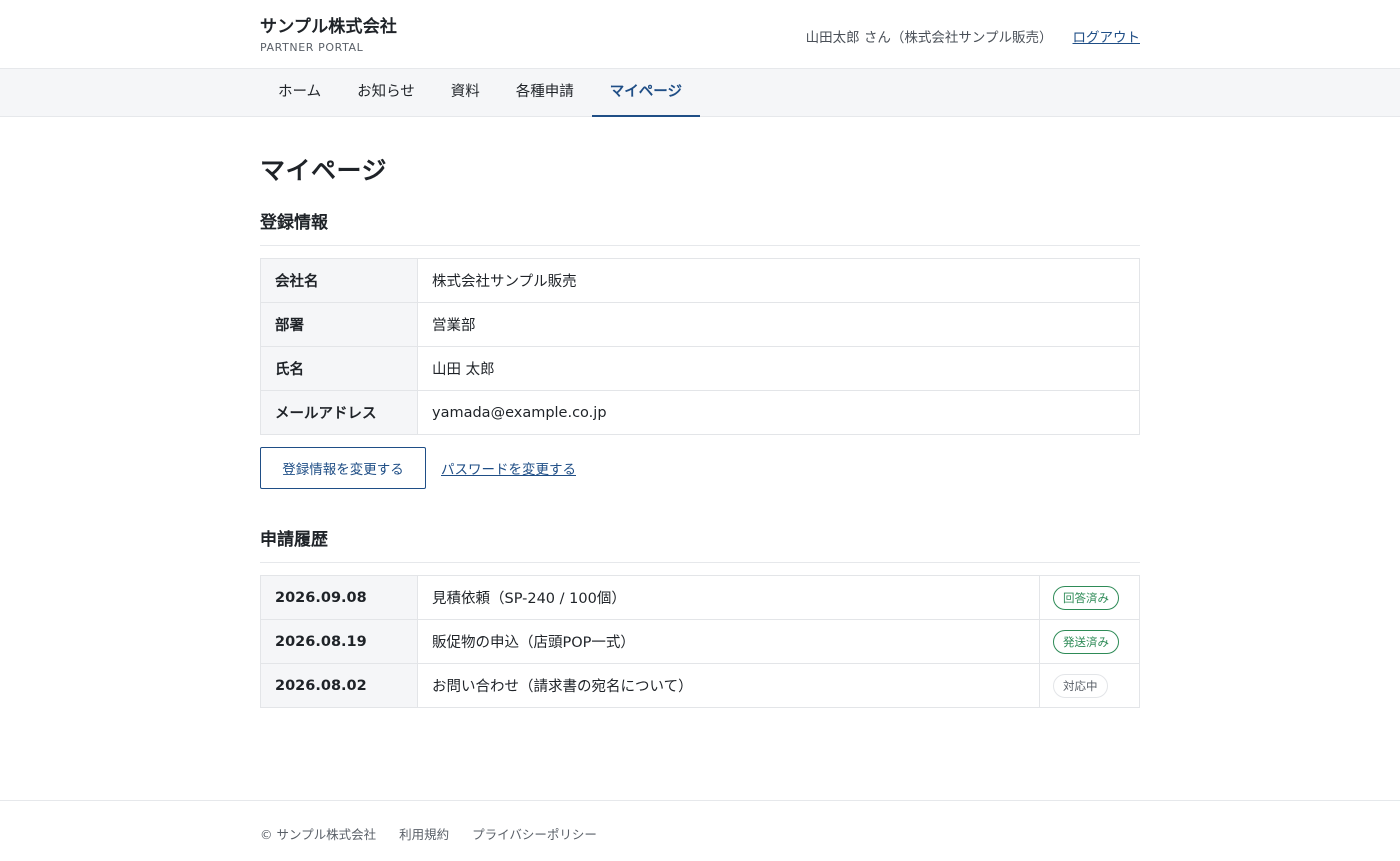  Describe the element at coordinates (339, 685) in the screenshot. I see `history-date: 2026.08.02` at that location.